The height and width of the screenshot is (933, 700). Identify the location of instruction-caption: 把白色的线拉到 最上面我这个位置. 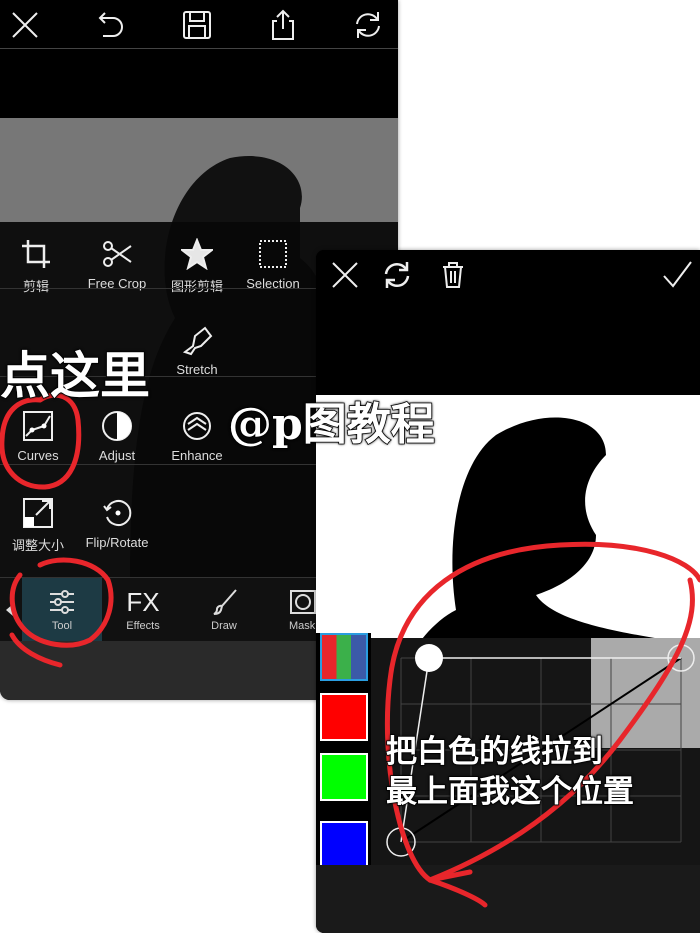
(510, 772).